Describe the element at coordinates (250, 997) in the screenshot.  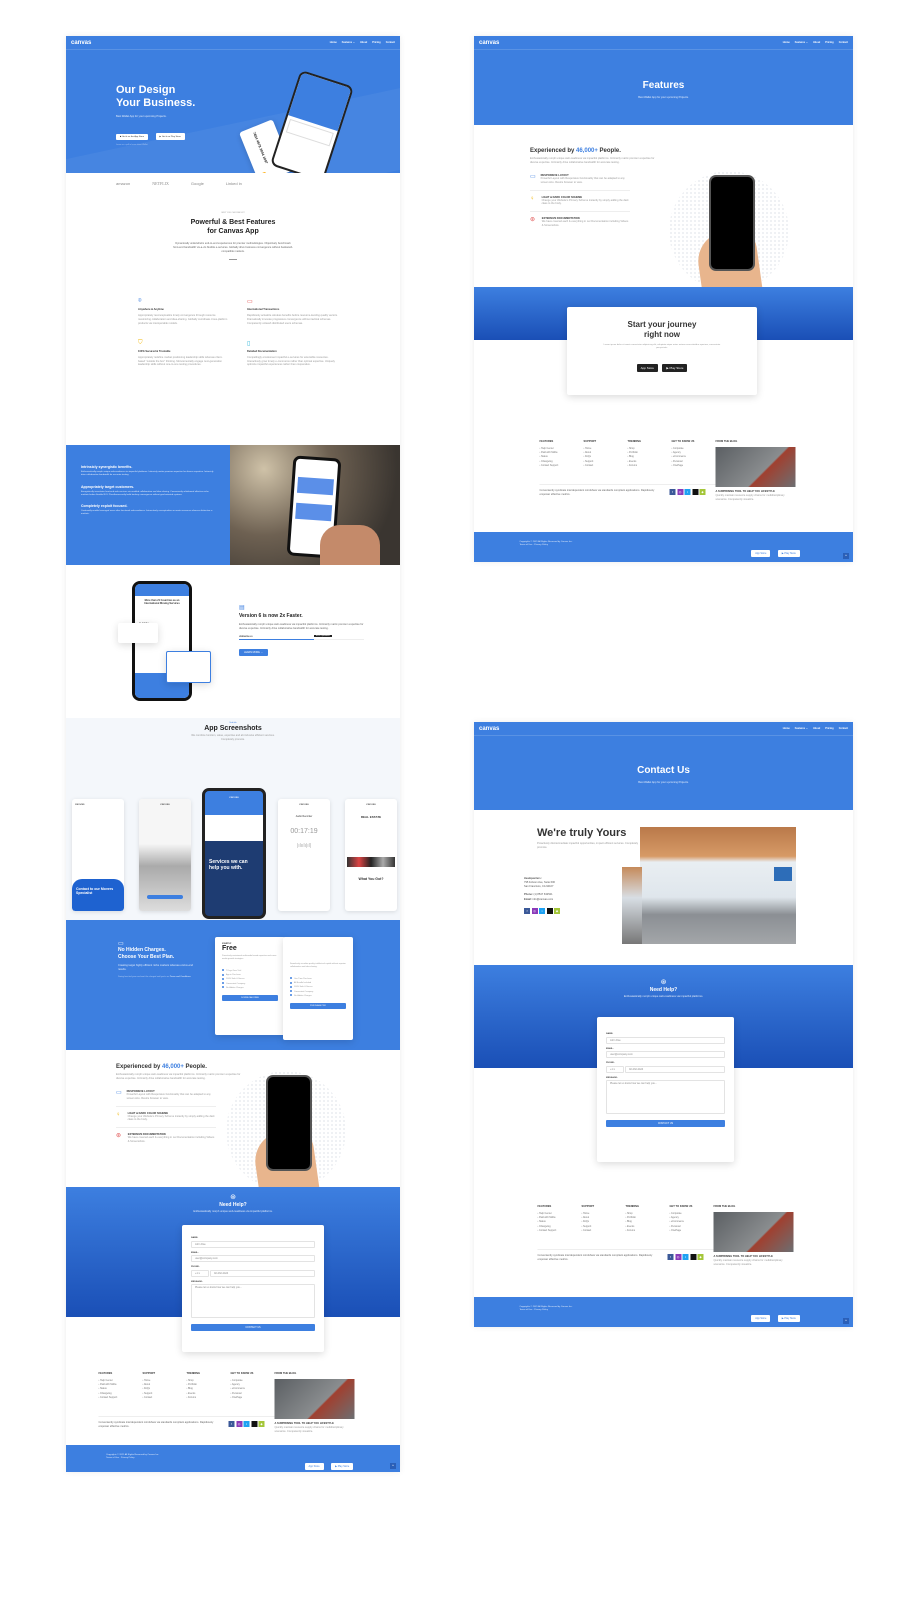
I see `download-free-button: DOWNLOAD FREE` at that location.